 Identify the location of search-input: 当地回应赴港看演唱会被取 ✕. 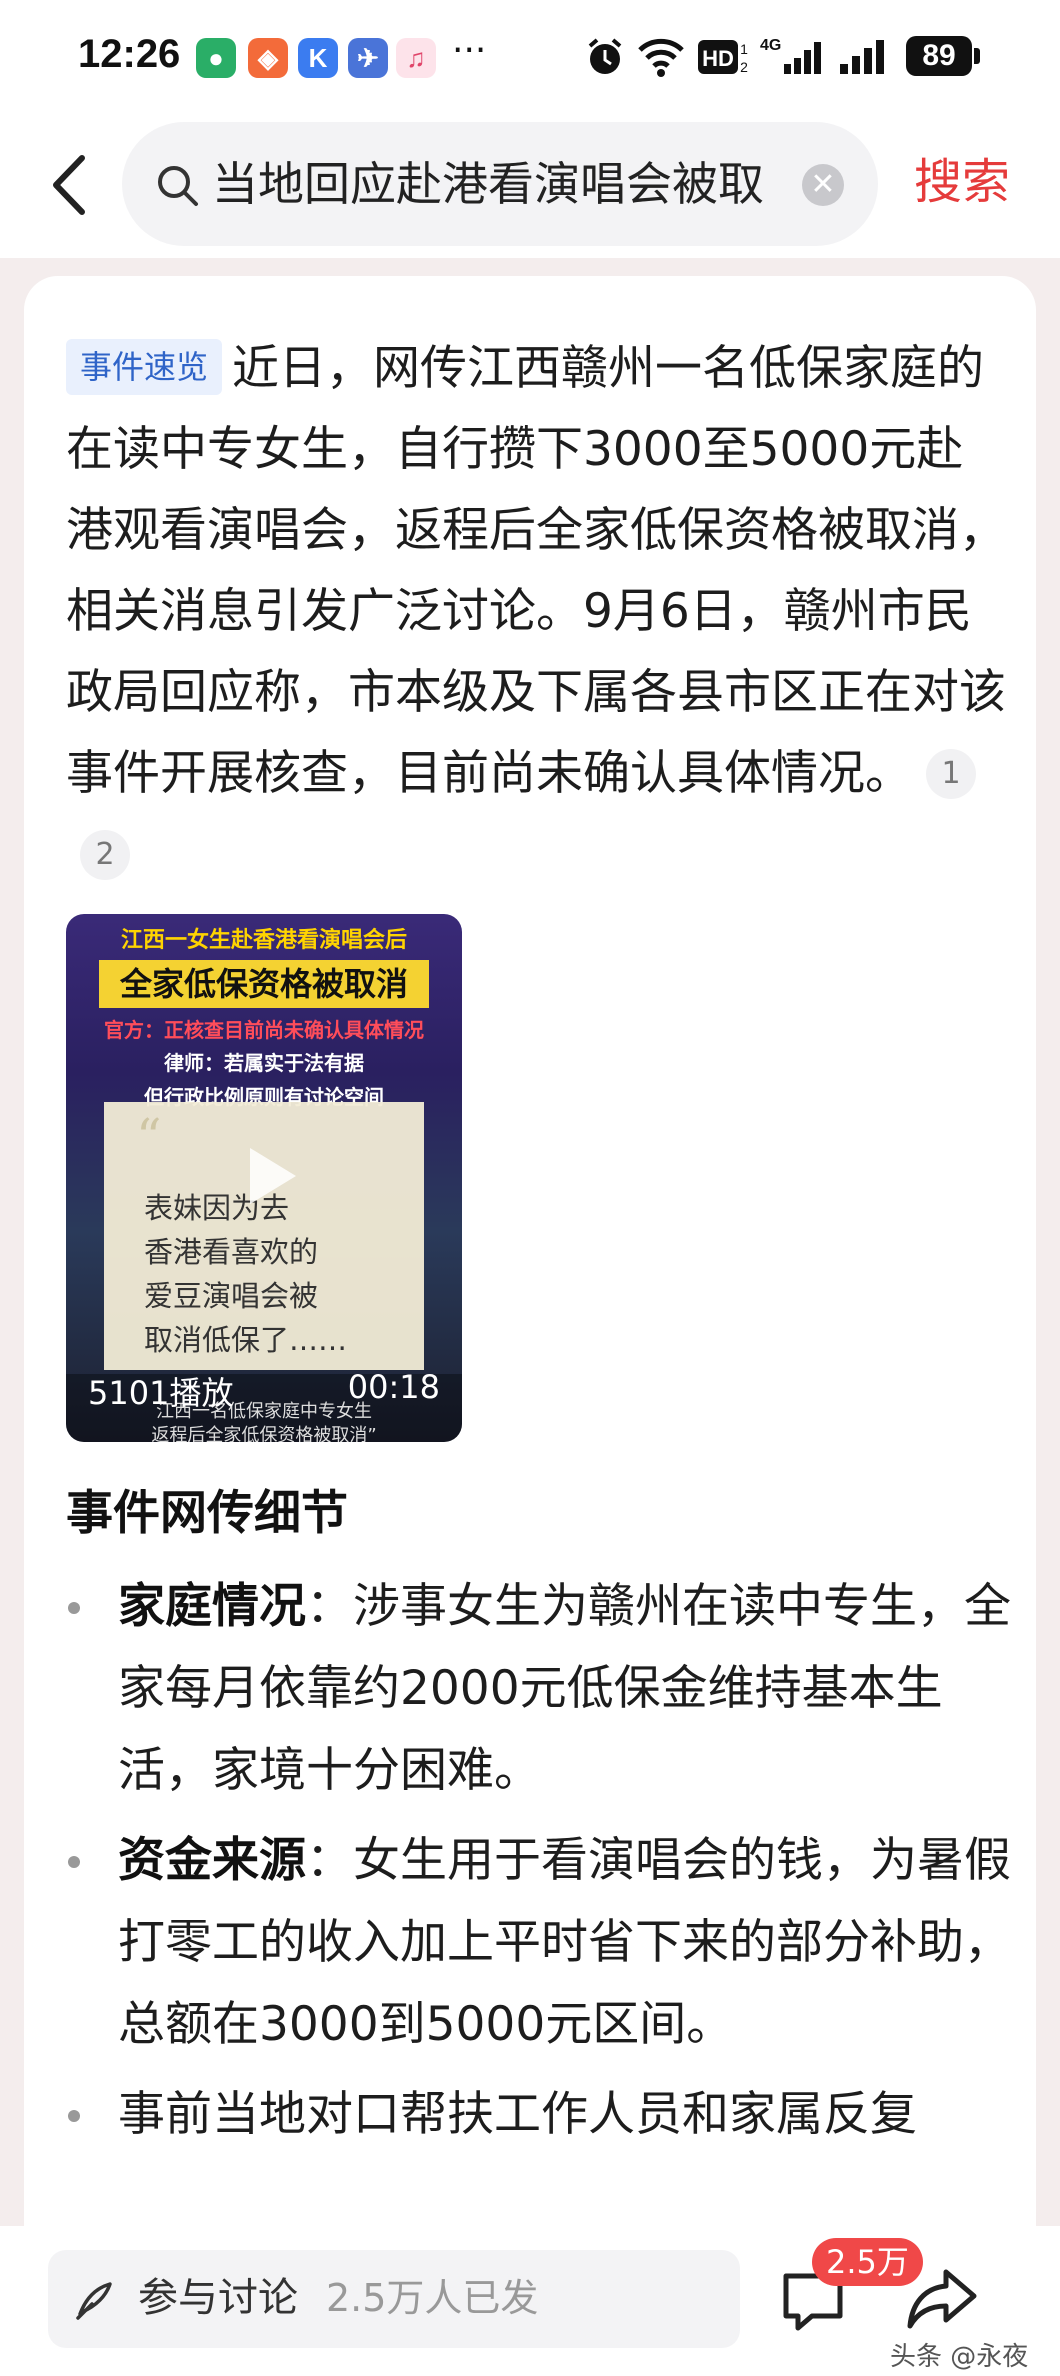
(500, 184).